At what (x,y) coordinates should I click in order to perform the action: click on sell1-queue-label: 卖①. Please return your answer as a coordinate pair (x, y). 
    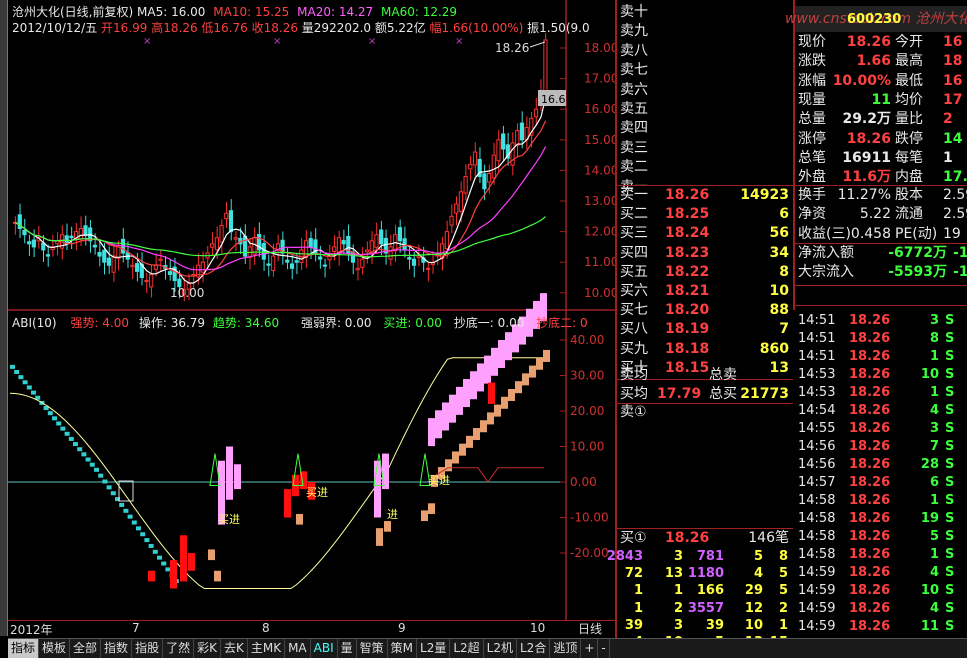
    Looking at the image, I should click on (633, 412).